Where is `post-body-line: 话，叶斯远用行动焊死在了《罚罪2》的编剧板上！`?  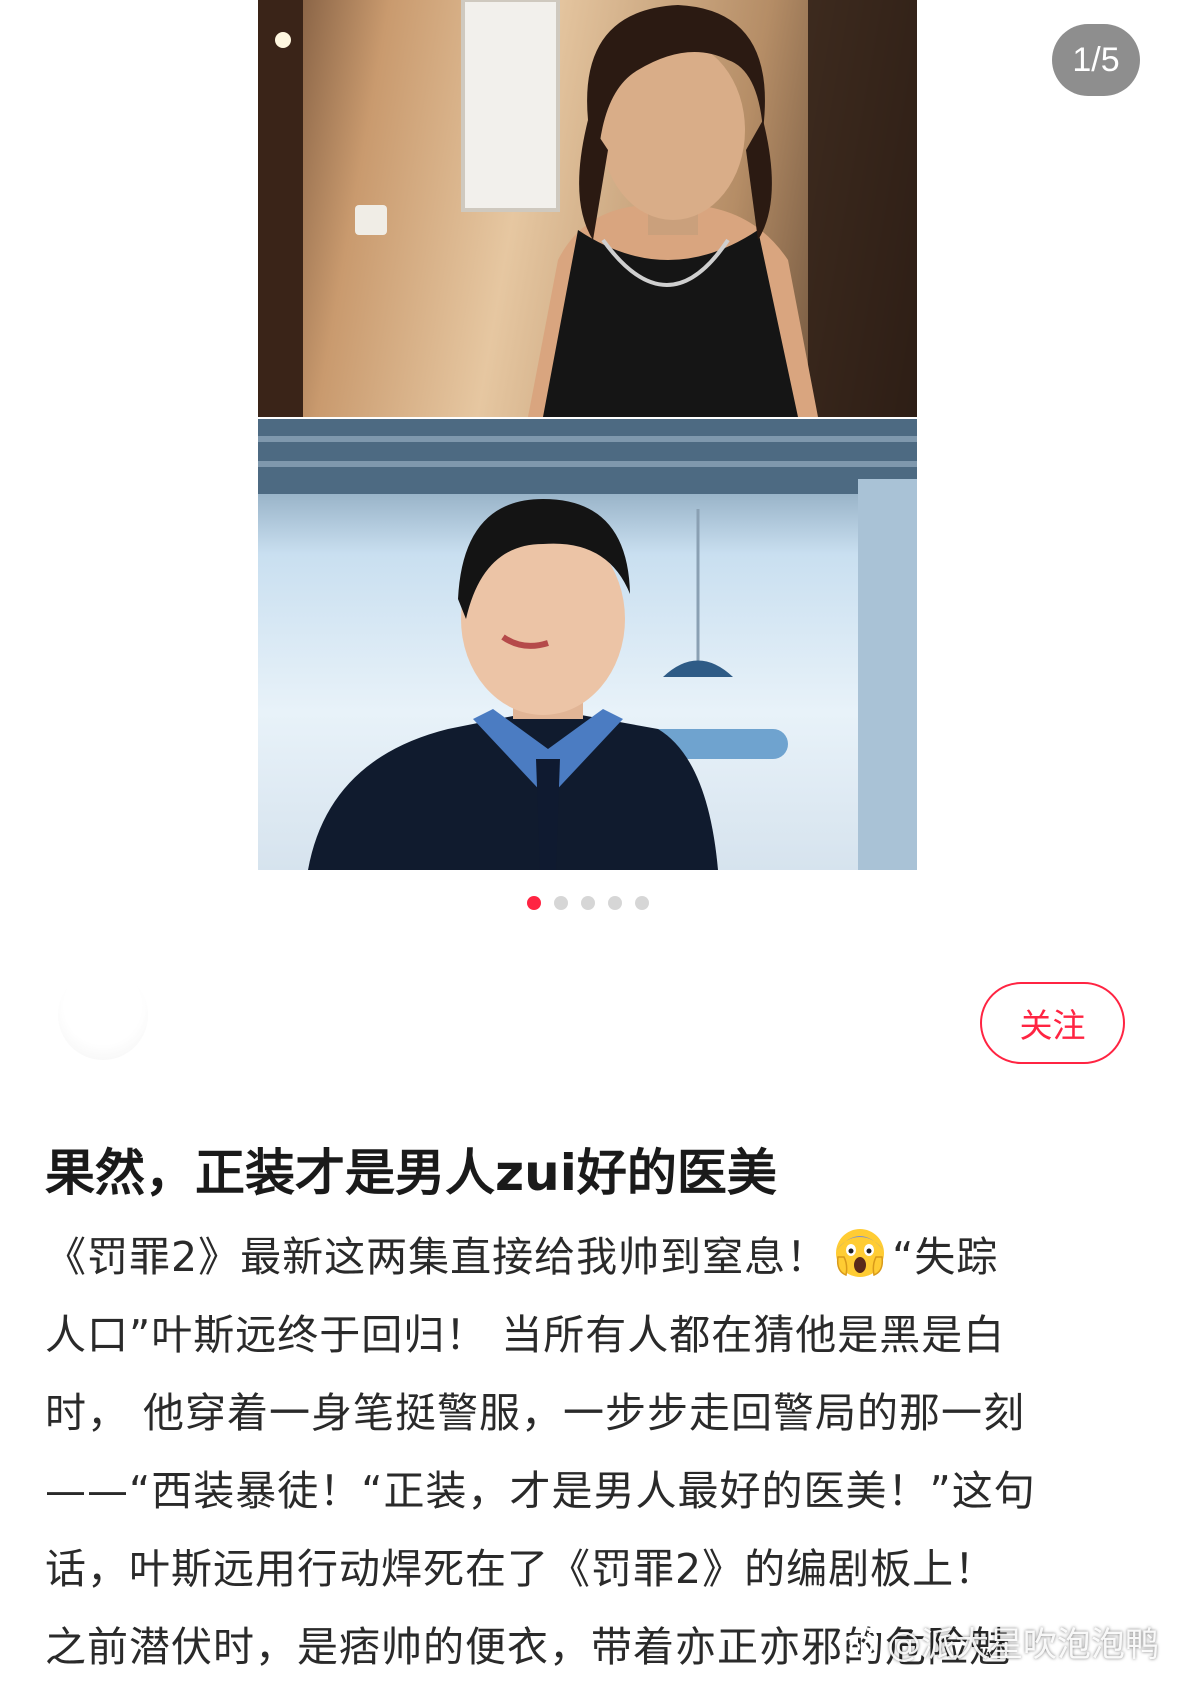
post-body-line: 话，叶斯远用行动焊死在了《罚罪2》的编剧板上！ is located at coordinates (521, 1569).